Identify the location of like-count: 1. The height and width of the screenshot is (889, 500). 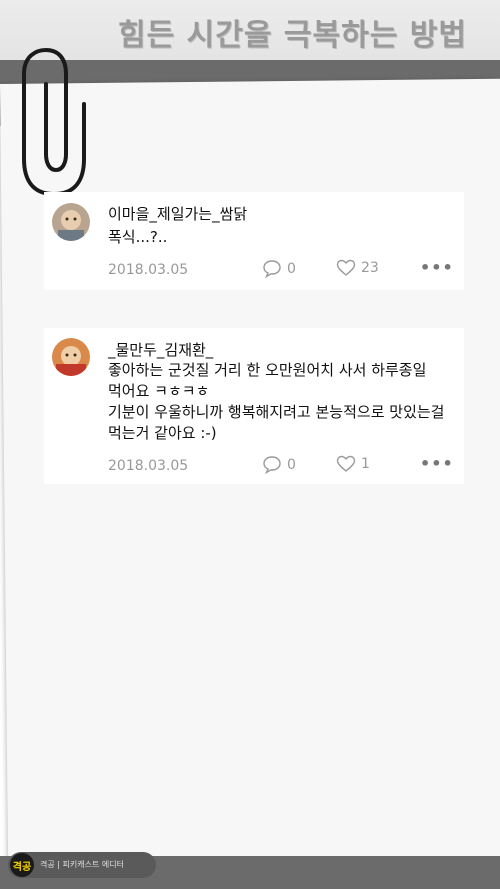
(365, 464).